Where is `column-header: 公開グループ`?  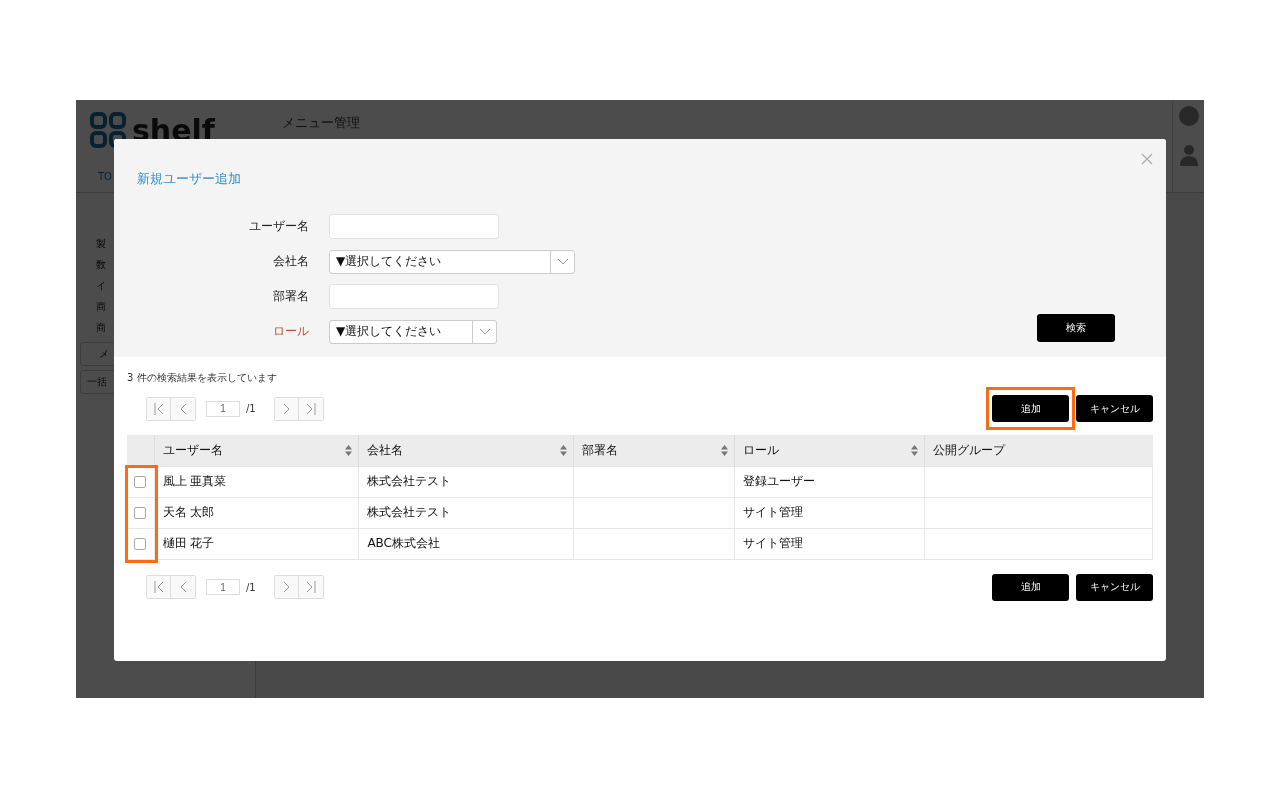
column-header: 公開グループ is located at coordinates (968, 450).